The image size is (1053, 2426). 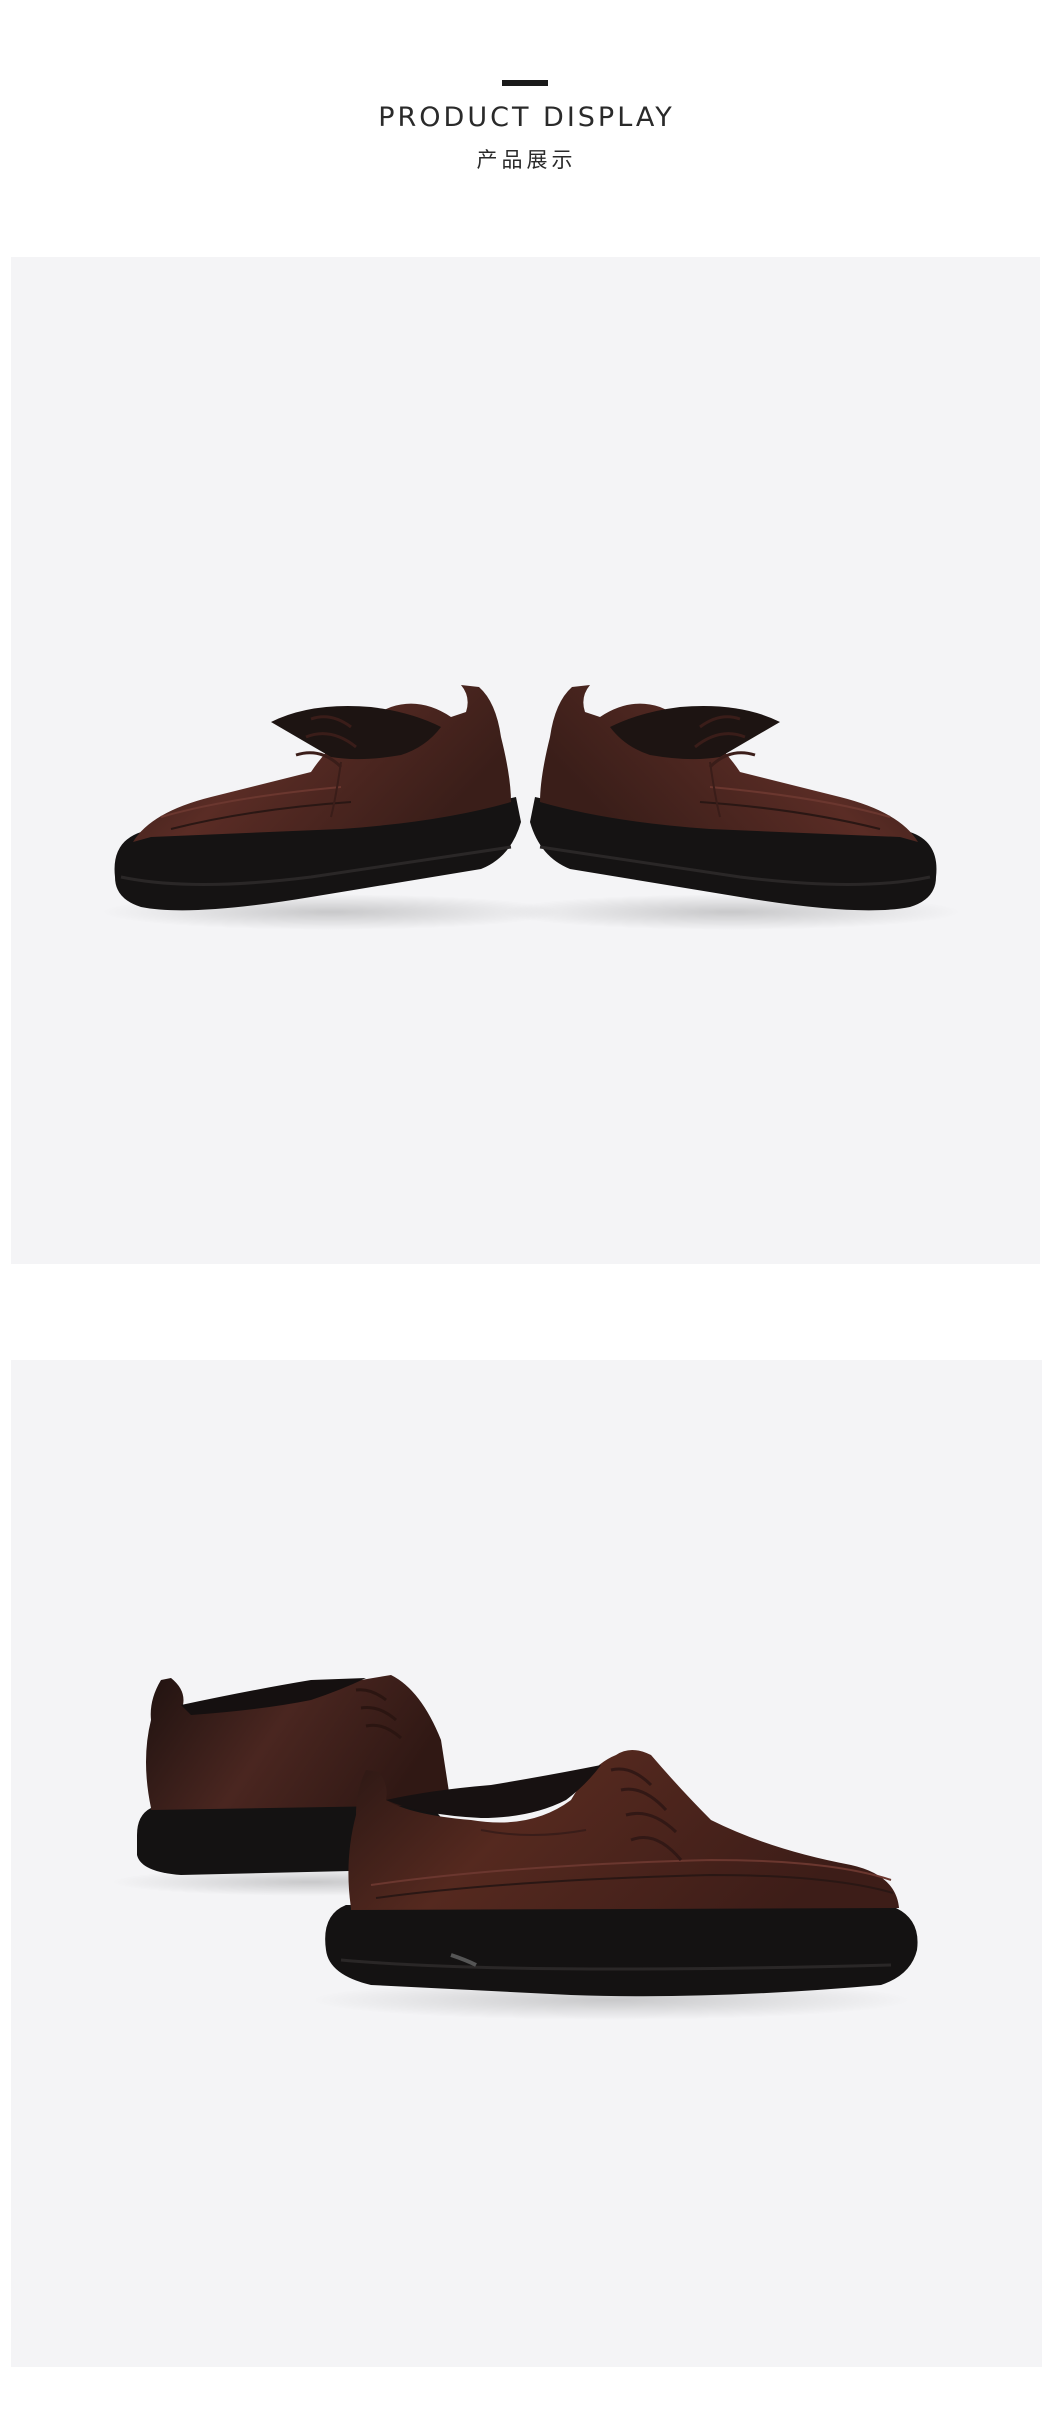 What do you see at coordinates (731, 807) in the screenshot?
I see `right-shoe` at bounding box center [731, 807].